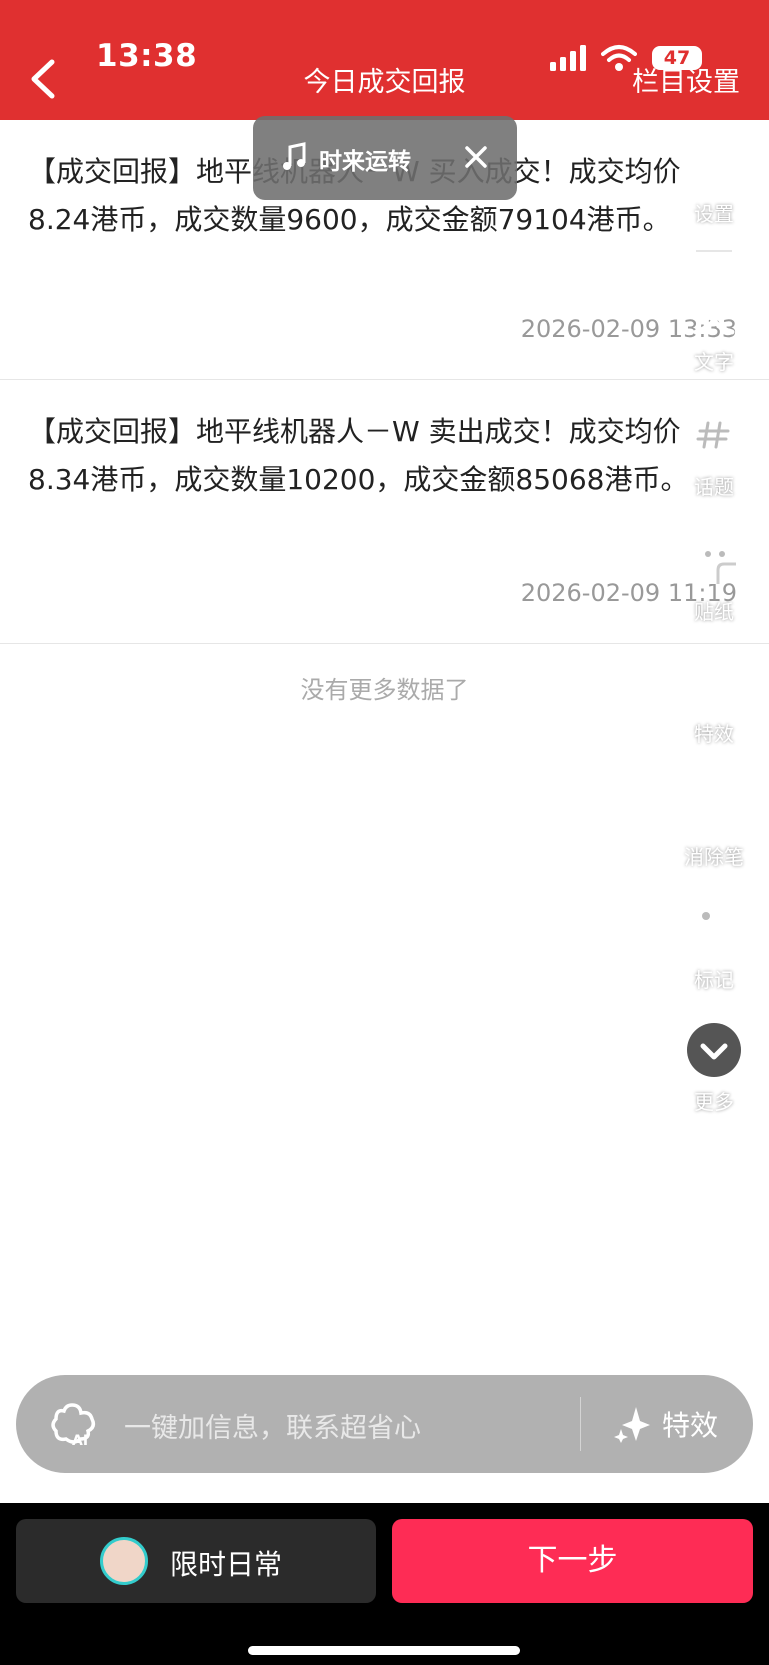 This screenshot has width=769, height=1665. What do you see at coordinates (80, 1440) in the screenshot?
I see `svg-text: AI` at bounding box center [80, 1440].